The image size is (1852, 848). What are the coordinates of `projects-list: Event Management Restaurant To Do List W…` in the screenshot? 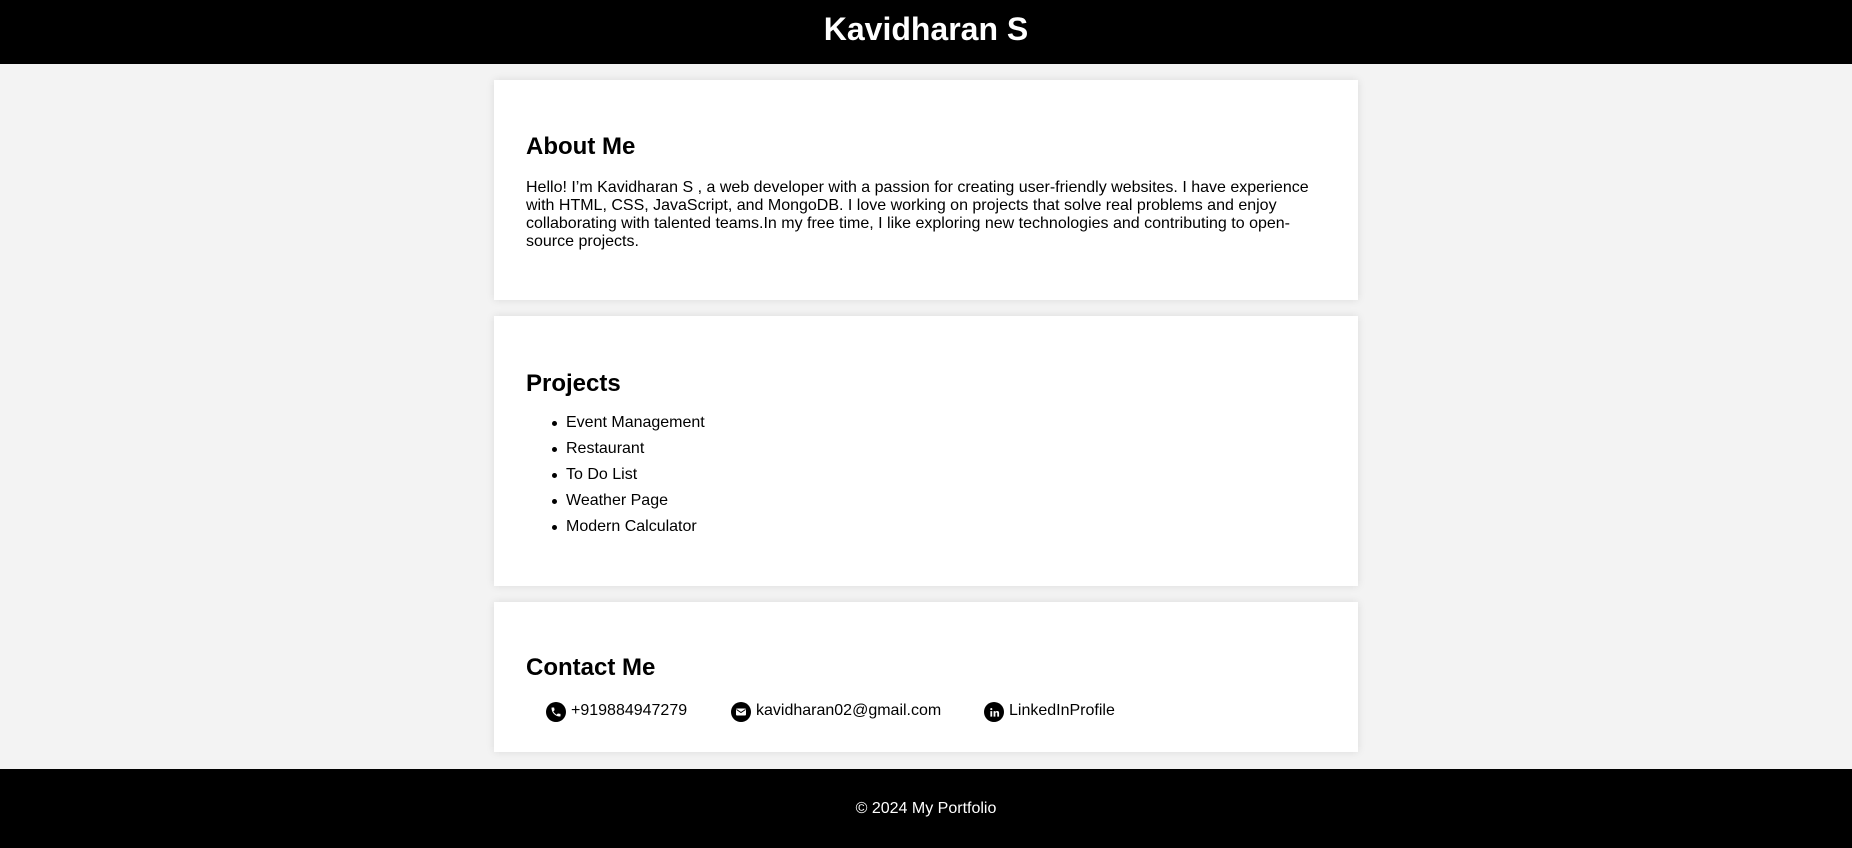 It's located at (628, 479).